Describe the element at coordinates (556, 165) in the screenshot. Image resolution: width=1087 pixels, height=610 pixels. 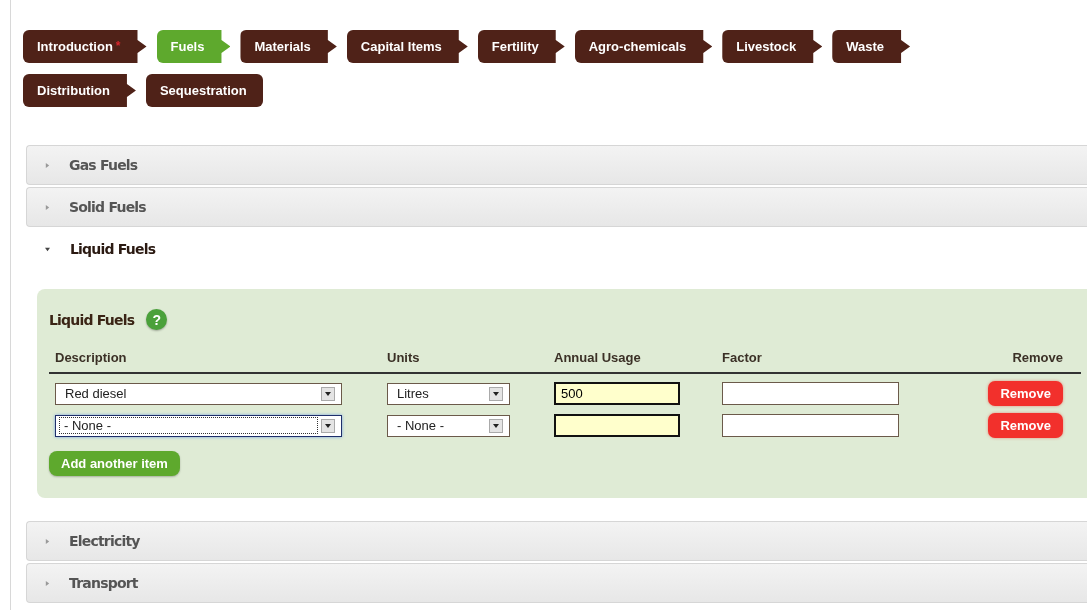
I see `section-header: Gas Fuels` at that location.